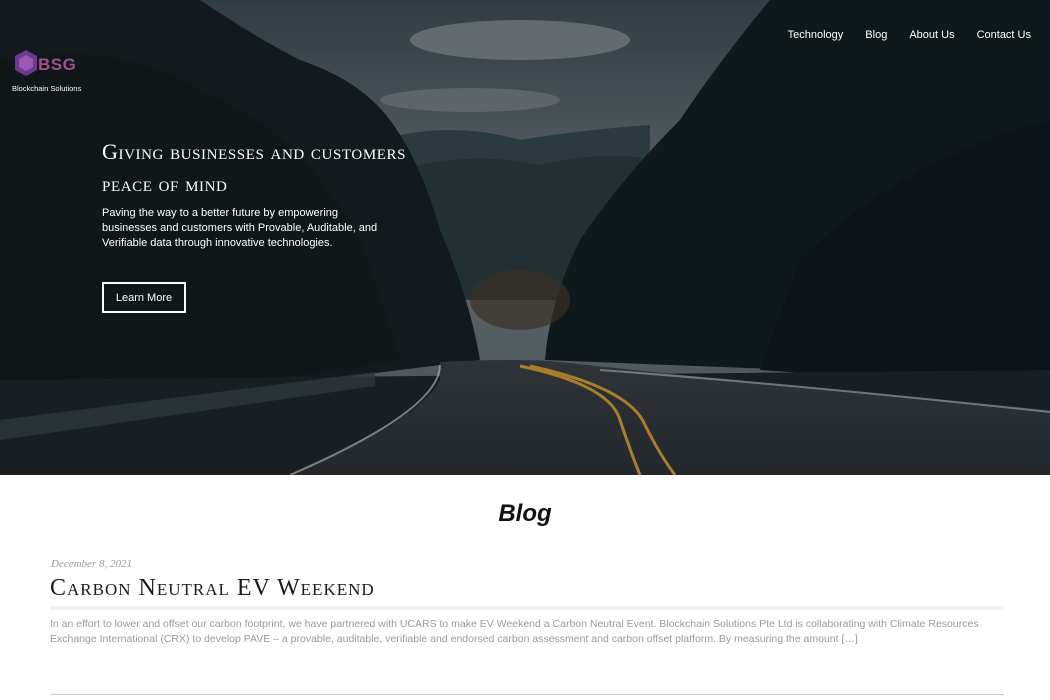 Image resolution: width=1050 pixels, height=700 pixels. I want to click on hero-title-line2: peace of mind, so click(165, 183).